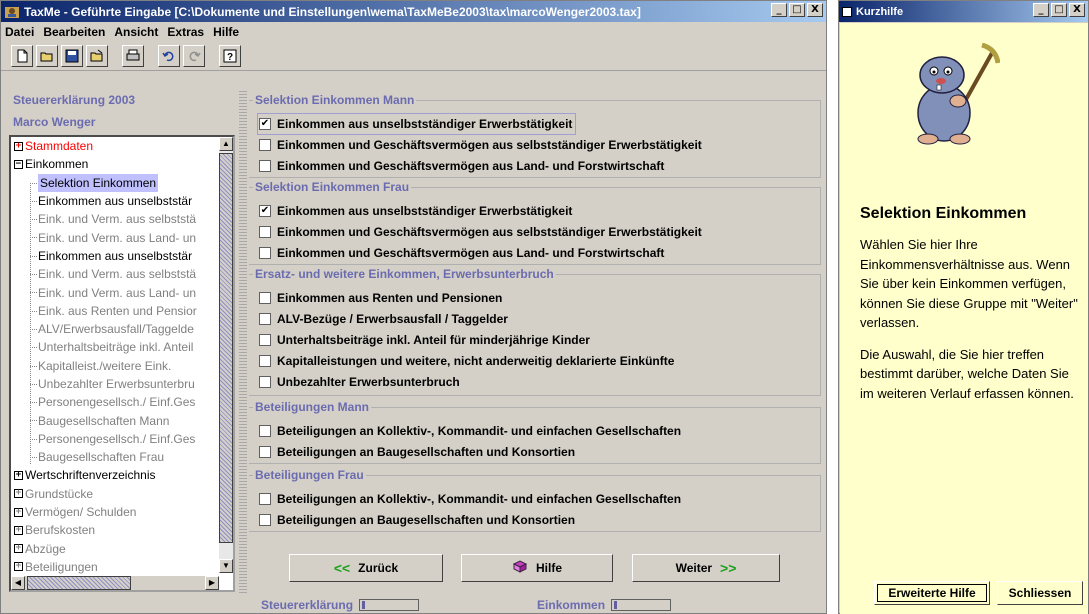  I want to click on tree-section-item: + Grundstücke, so click(116, 494).